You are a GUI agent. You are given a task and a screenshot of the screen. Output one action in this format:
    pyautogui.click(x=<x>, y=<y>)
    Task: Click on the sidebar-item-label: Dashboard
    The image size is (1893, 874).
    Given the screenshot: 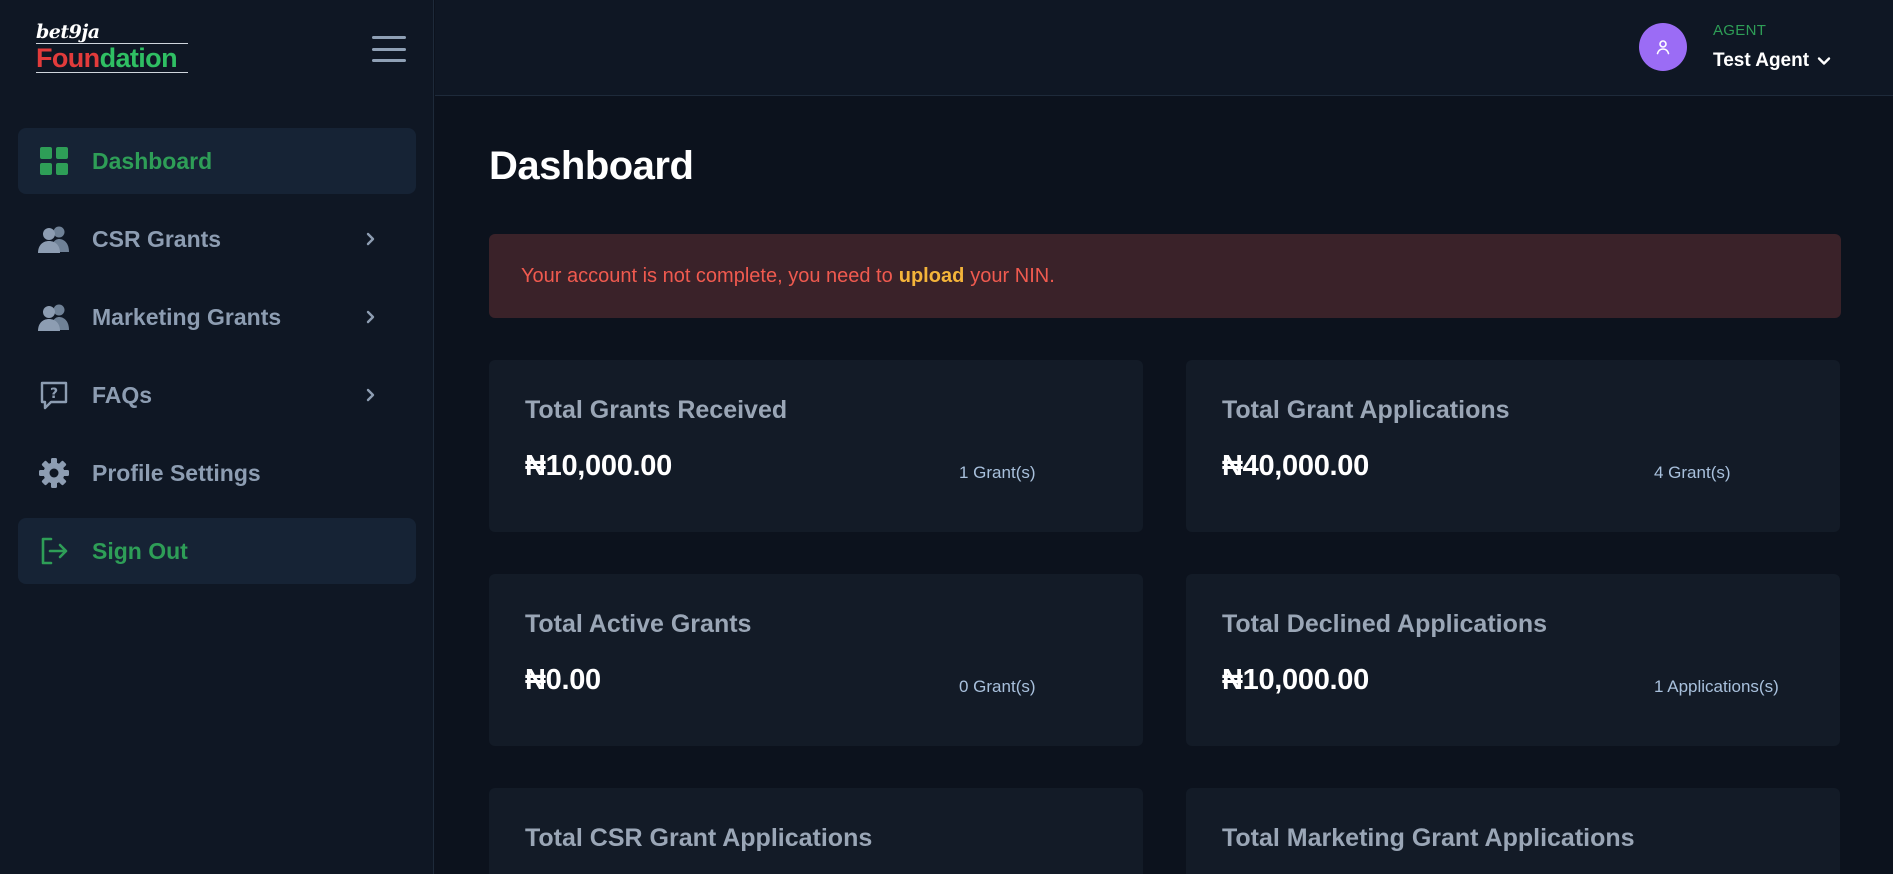 What is the action you would take?
    pyautogui.click(x=152, y=160)
    